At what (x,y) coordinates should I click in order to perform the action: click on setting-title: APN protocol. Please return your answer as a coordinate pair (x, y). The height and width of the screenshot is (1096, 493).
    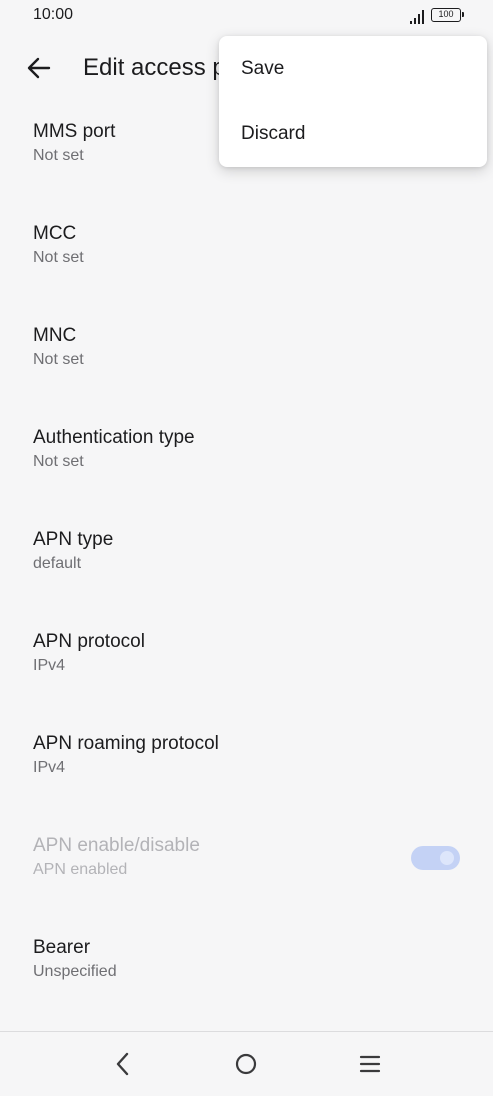
    Looking at the image, I should click on (89, 641).